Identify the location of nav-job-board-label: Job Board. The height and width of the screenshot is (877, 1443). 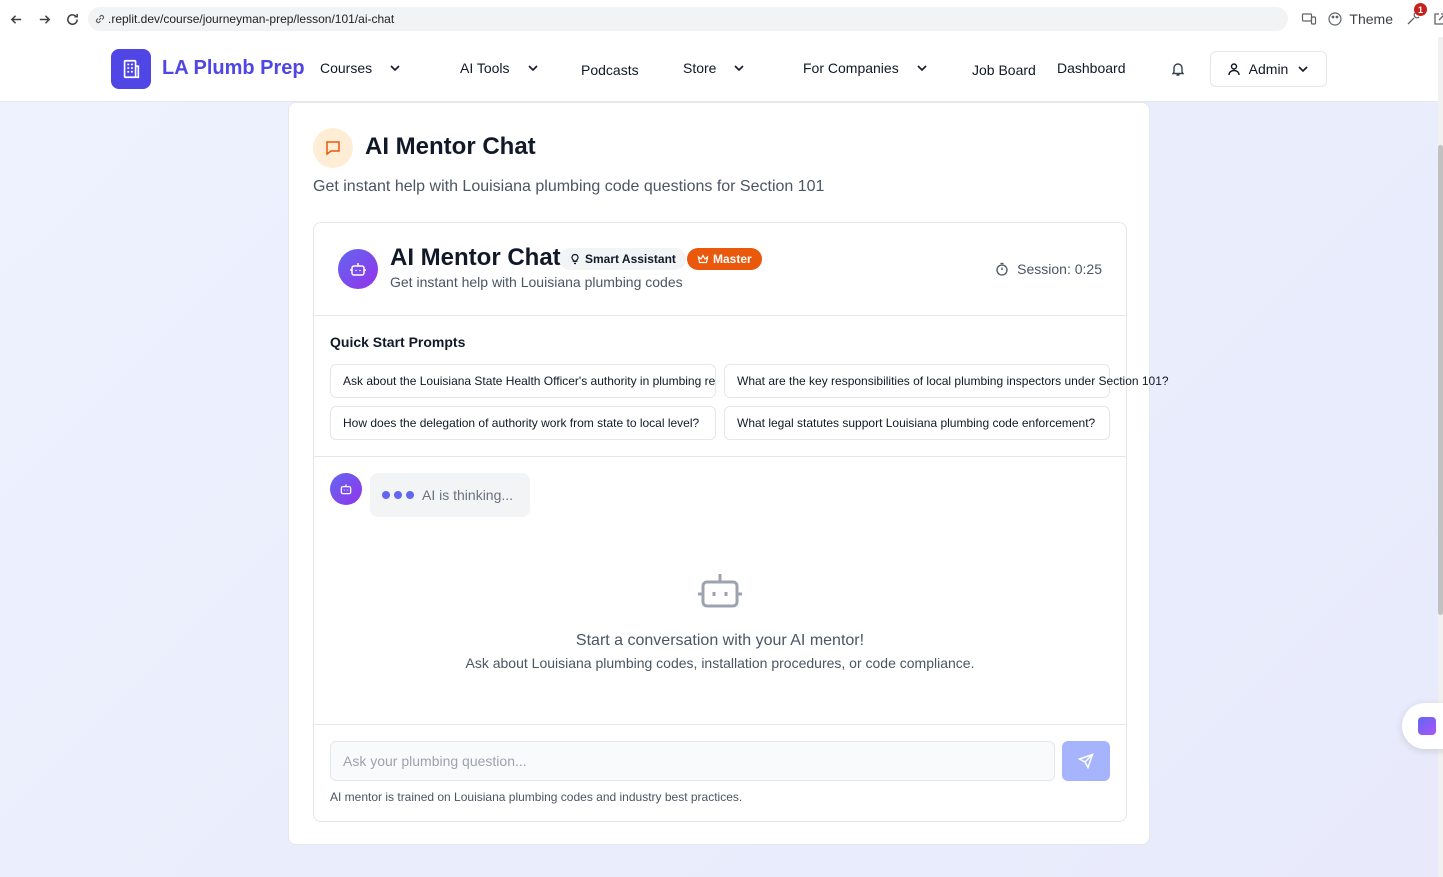
(1004, 70).